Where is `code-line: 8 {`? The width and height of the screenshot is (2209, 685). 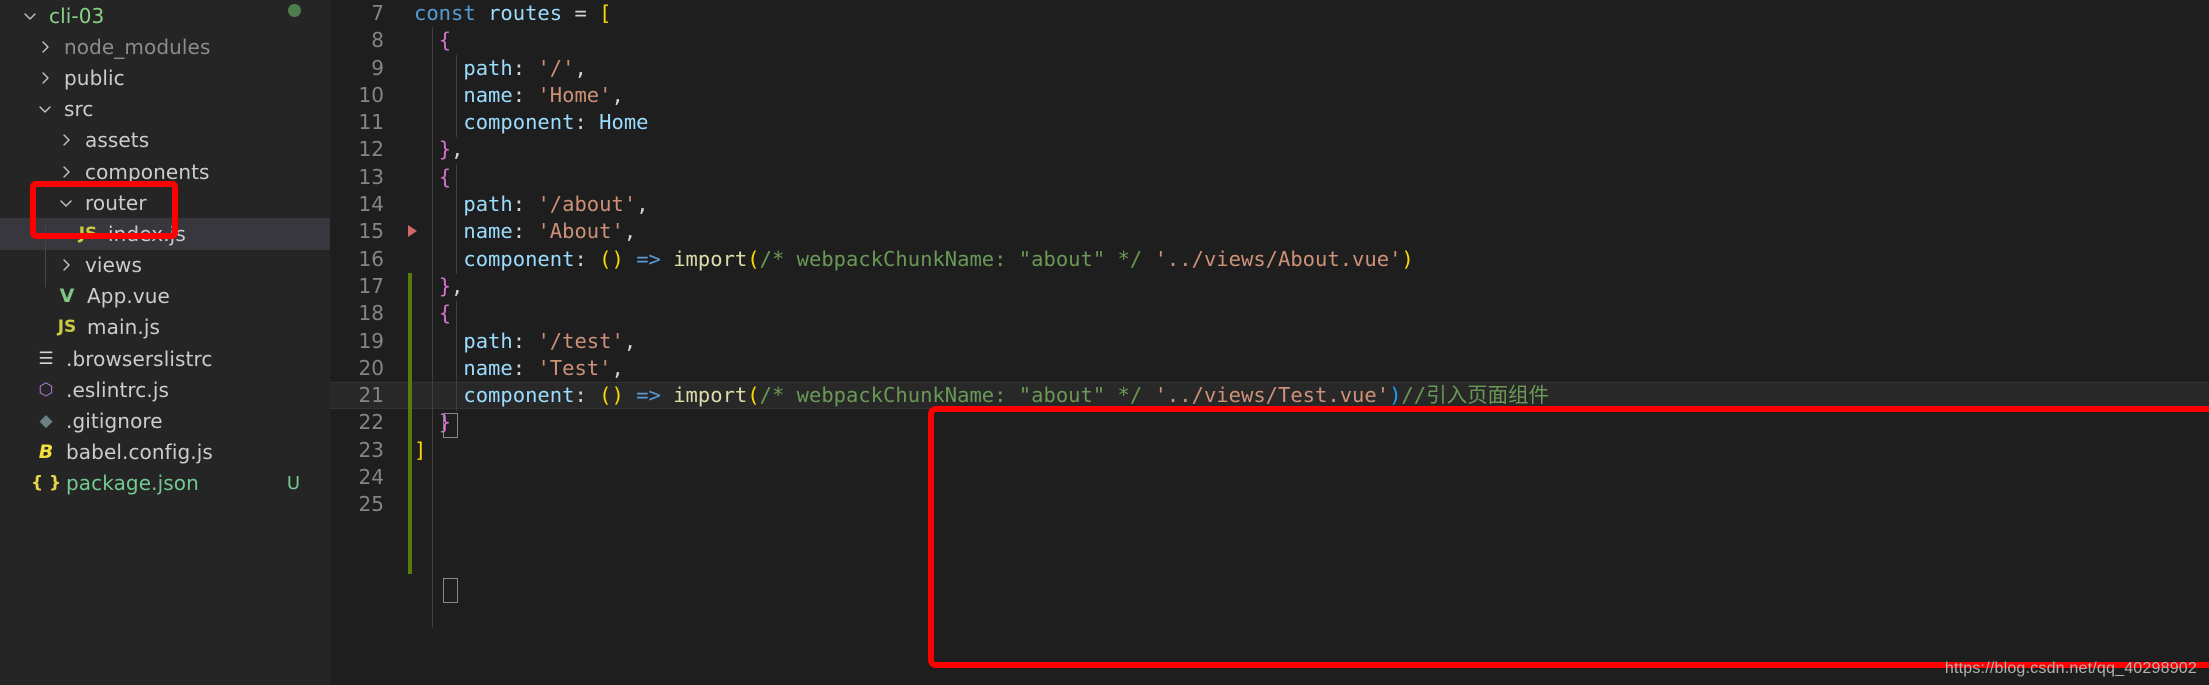 code-line: 8 { is located at coordinates (1269, 40).